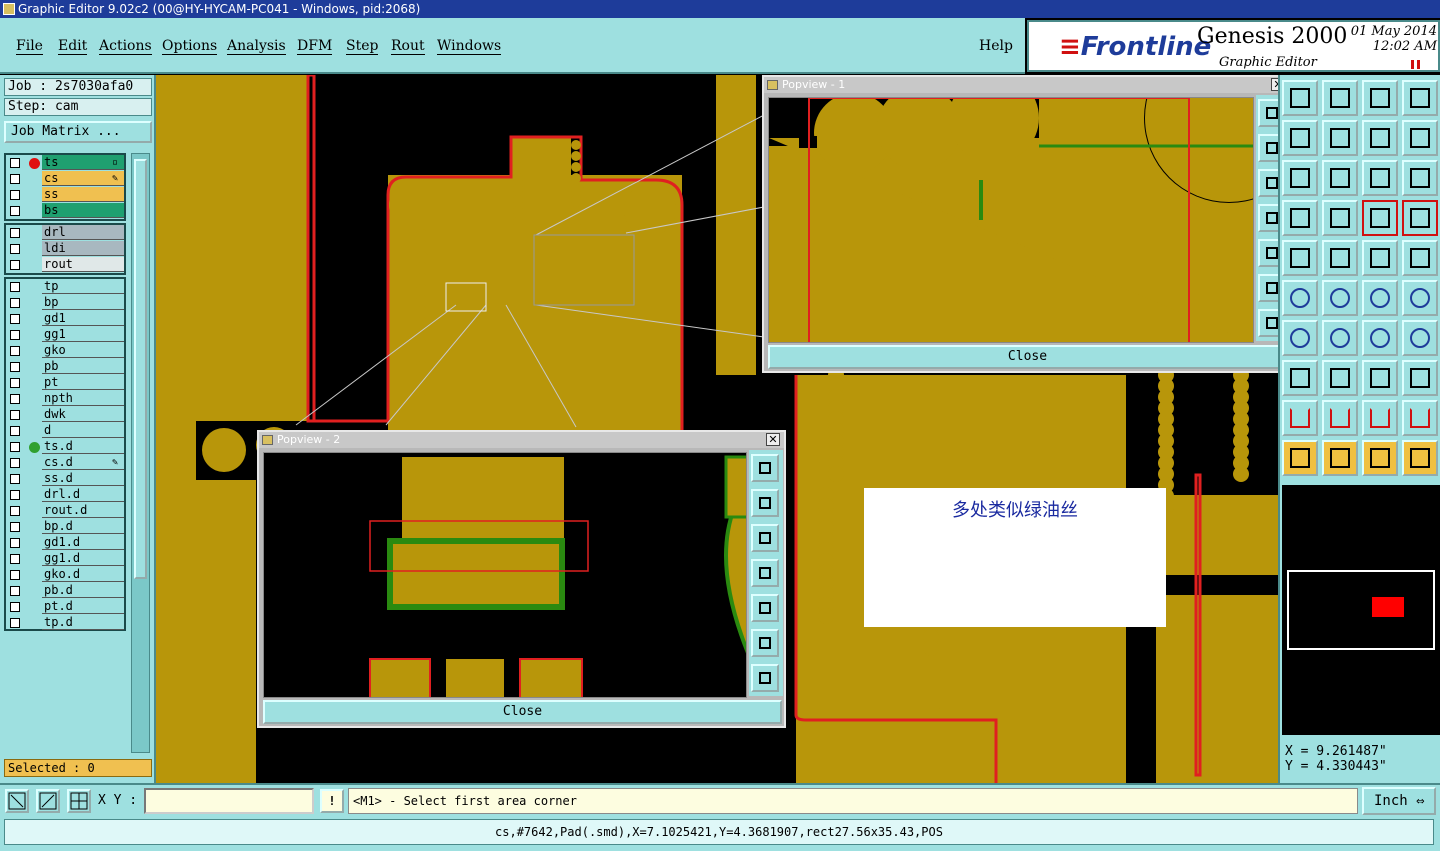 The width and height of the screenshot is (1440, 851). What do you see at coordinates (408, 46) in the screenshot?
I see `menu-rout: Rout` at bounding box center [408, 46].